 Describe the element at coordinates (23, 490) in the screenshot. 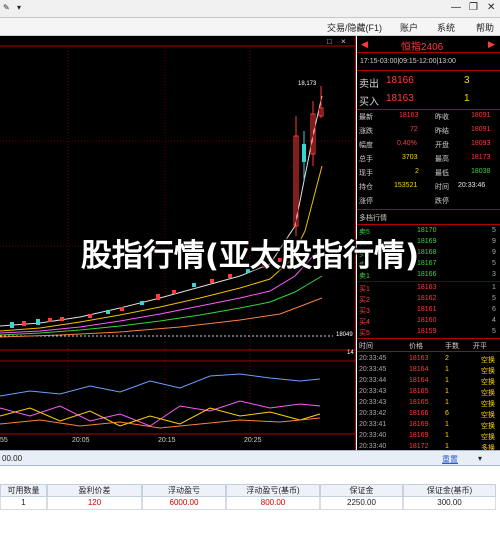

I see `table-header: 可用数量` at that location.